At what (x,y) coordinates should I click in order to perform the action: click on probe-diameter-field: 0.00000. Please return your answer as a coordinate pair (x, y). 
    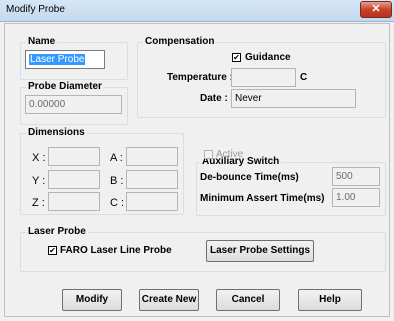
    Looking at the image, I should click on (73, 104).